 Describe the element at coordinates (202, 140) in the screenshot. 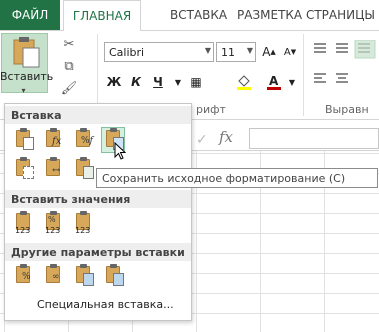

I see `cancel-entry-icon: ✓` at that location.